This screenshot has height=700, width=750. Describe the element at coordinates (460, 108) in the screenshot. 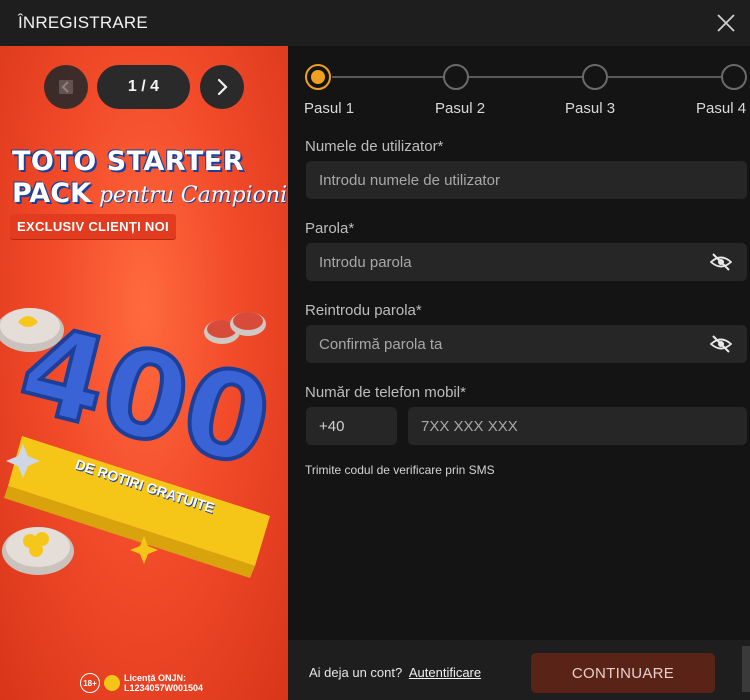

I see `step-2-label: Pasul 2` at that location.